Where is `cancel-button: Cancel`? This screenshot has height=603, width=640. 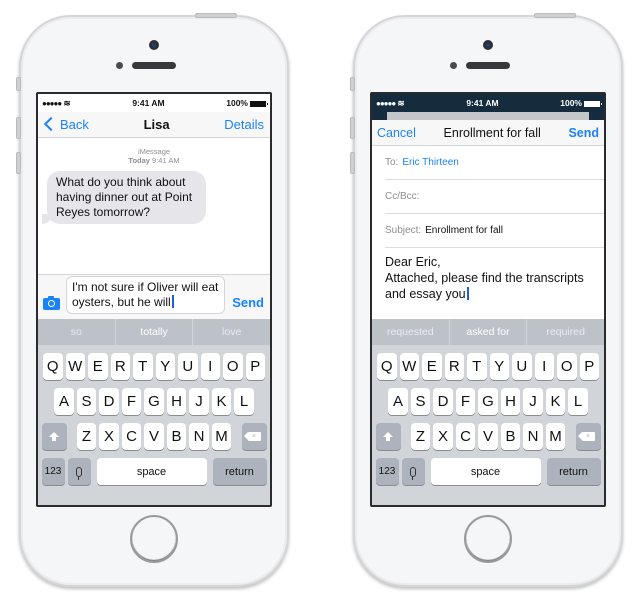
cancel-button: Cancel is located at coordinates (396, 133).